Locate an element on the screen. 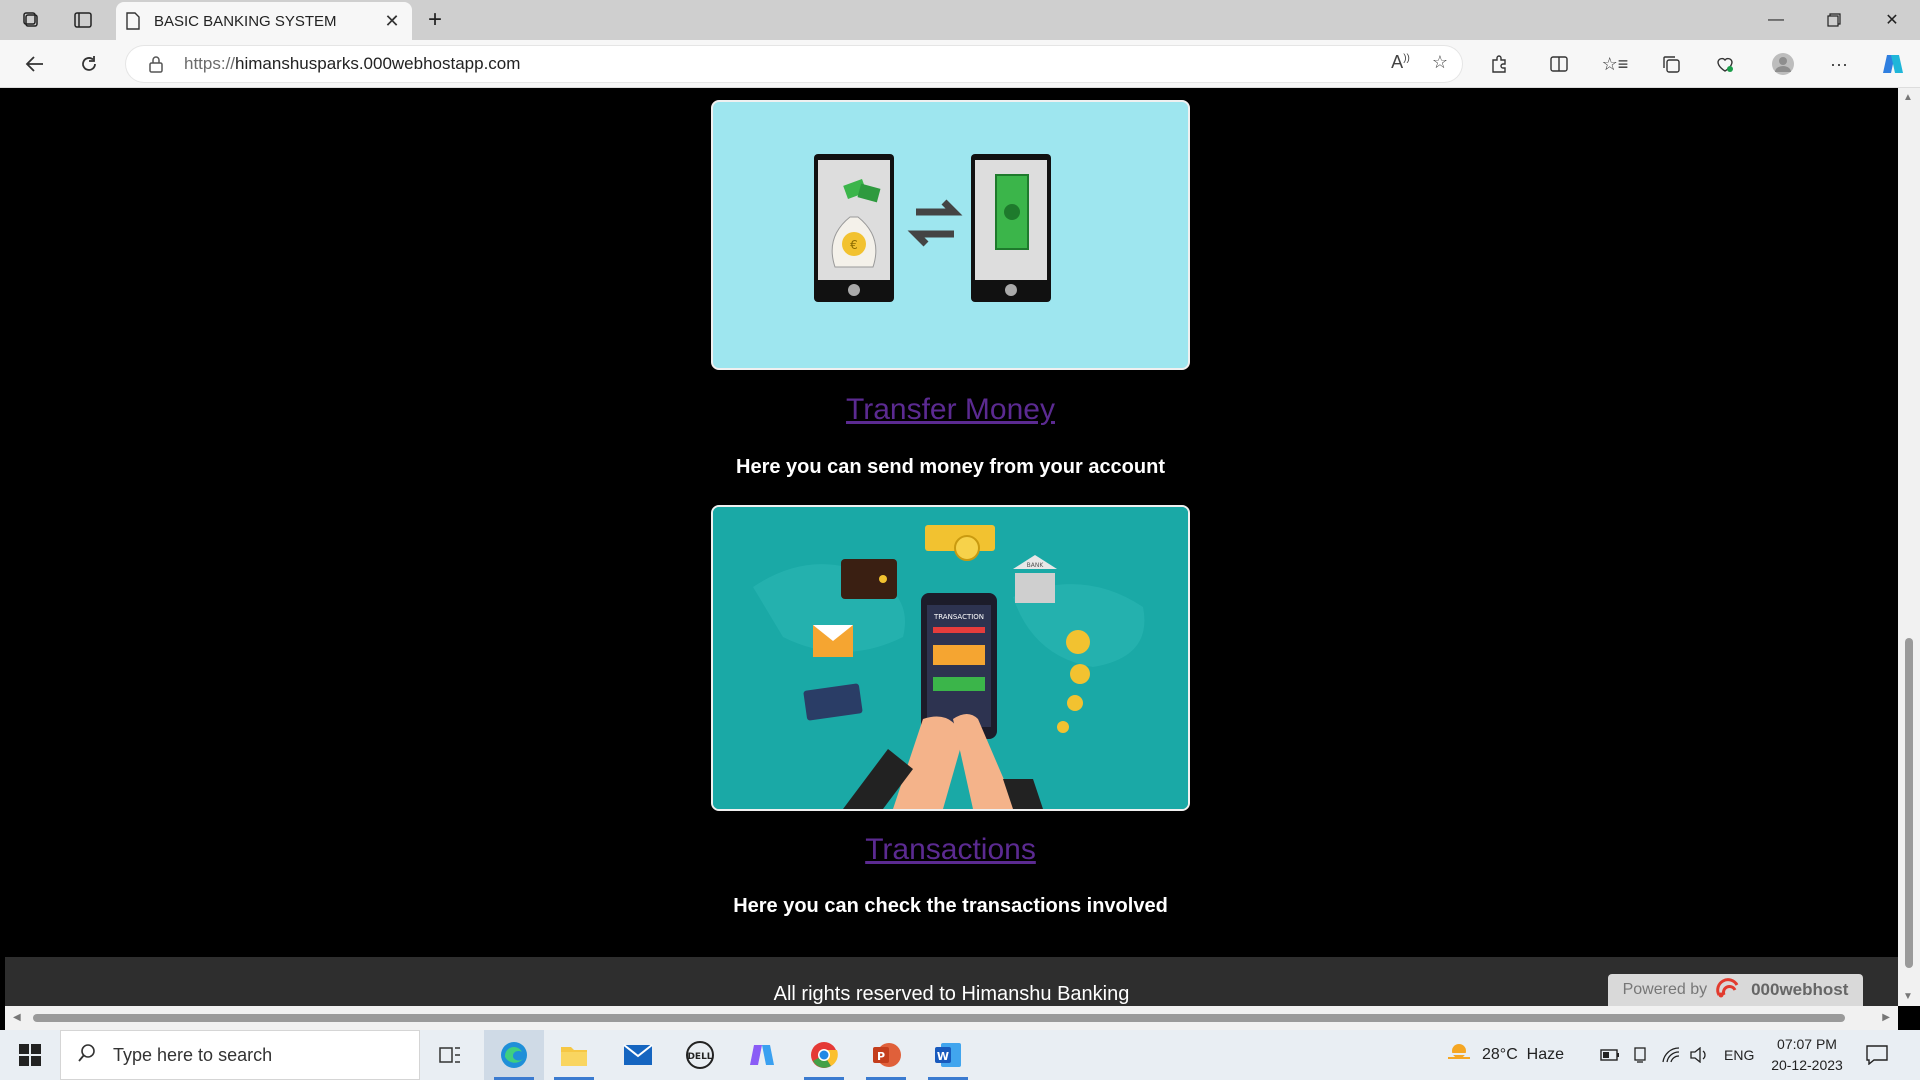  horizontal-scrollbar: ◀ ▶ is located at coordinates (951, 1018).